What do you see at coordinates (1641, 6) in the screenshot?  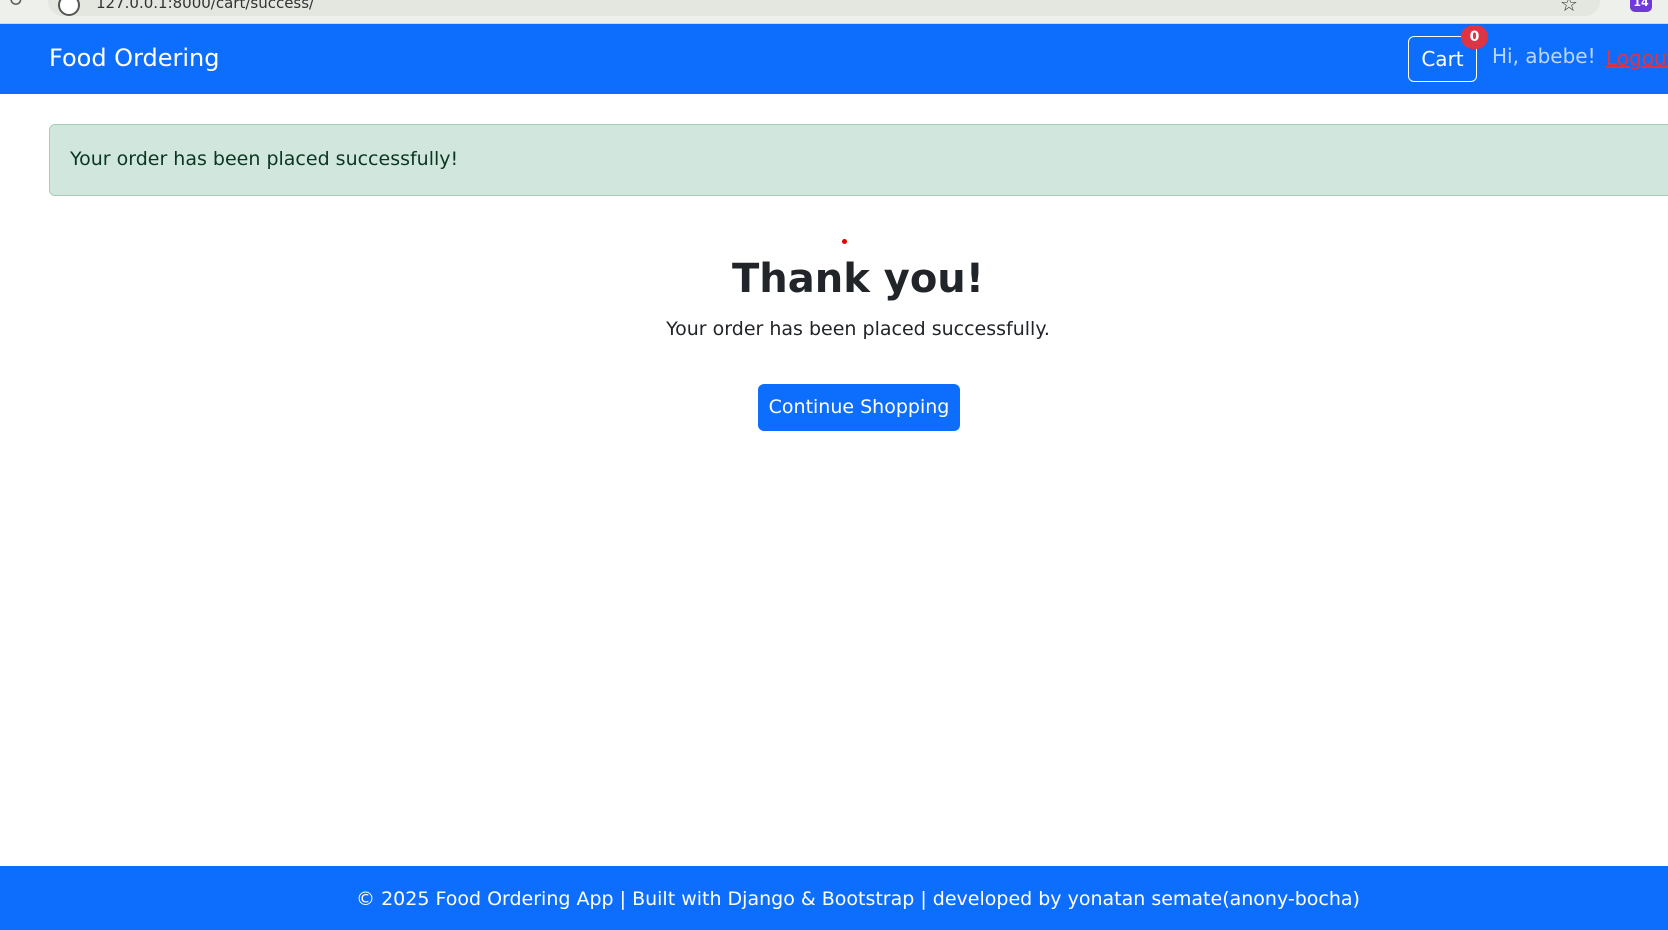 I see `extension-icon: 14` at bounding box center [1641, 6].